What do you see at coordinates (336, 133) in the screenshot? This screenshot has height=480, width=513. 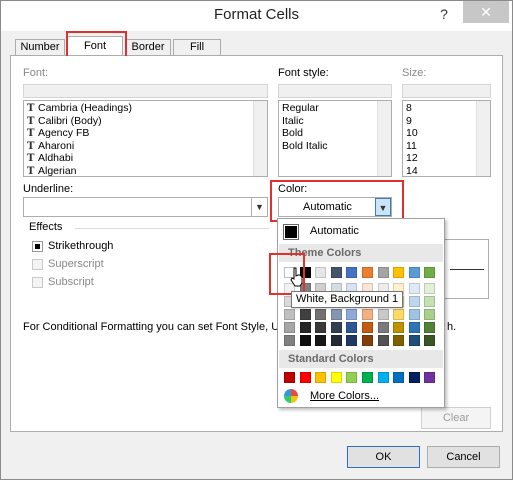 I see `font-style-item: Bold` at bounding box center [336, 133].